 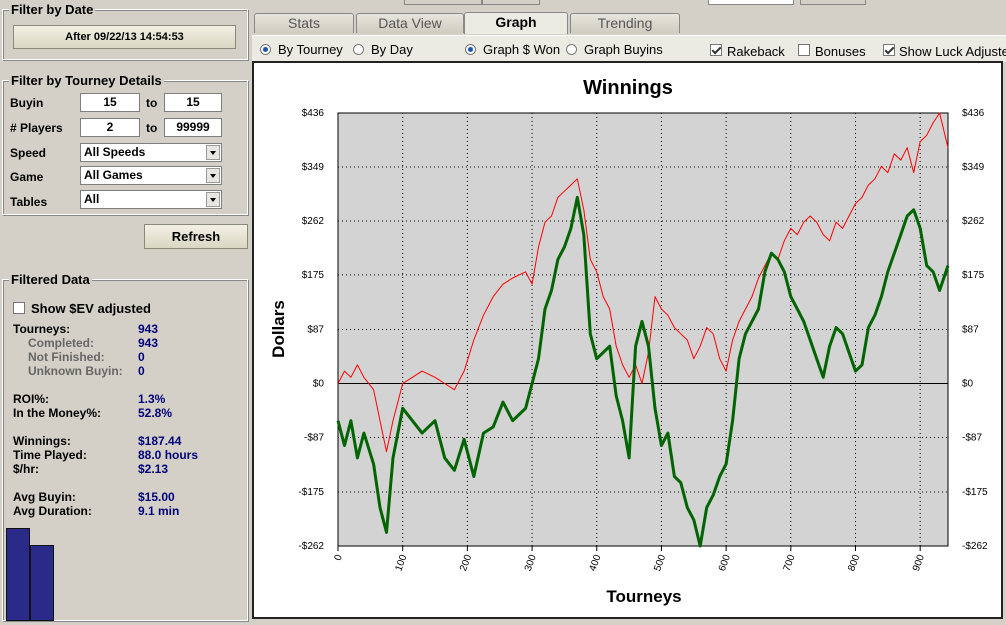 What do you see at coordinates (52, 9) in the screenshot?
I see `filter-by-date-title: Filter by Date` at bounding box center [52, 9].